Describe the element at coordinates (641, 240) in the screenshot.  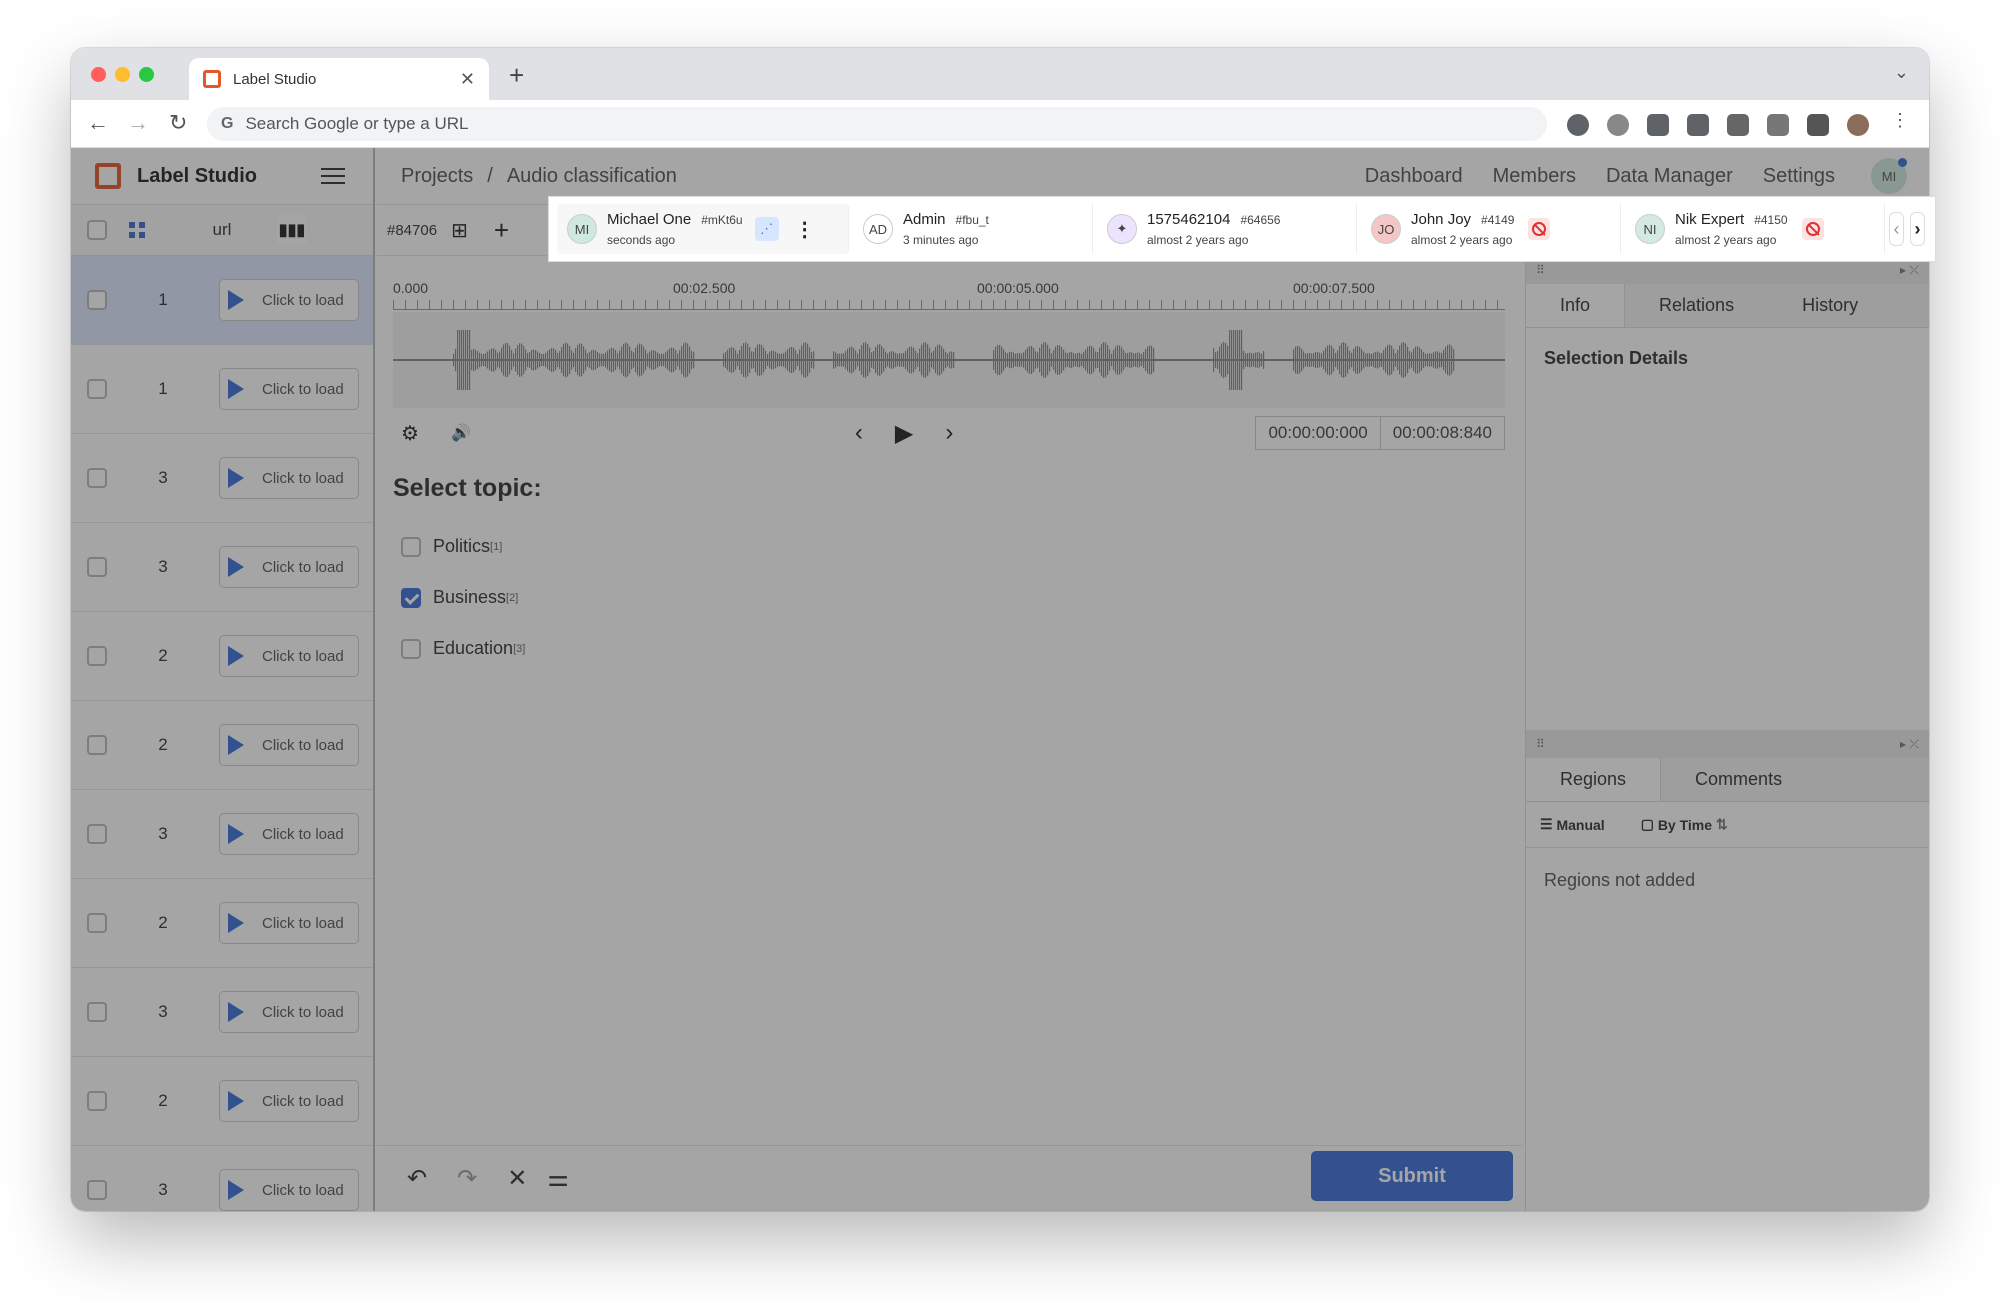
I see `annotation-time: seconds ago` at that location.